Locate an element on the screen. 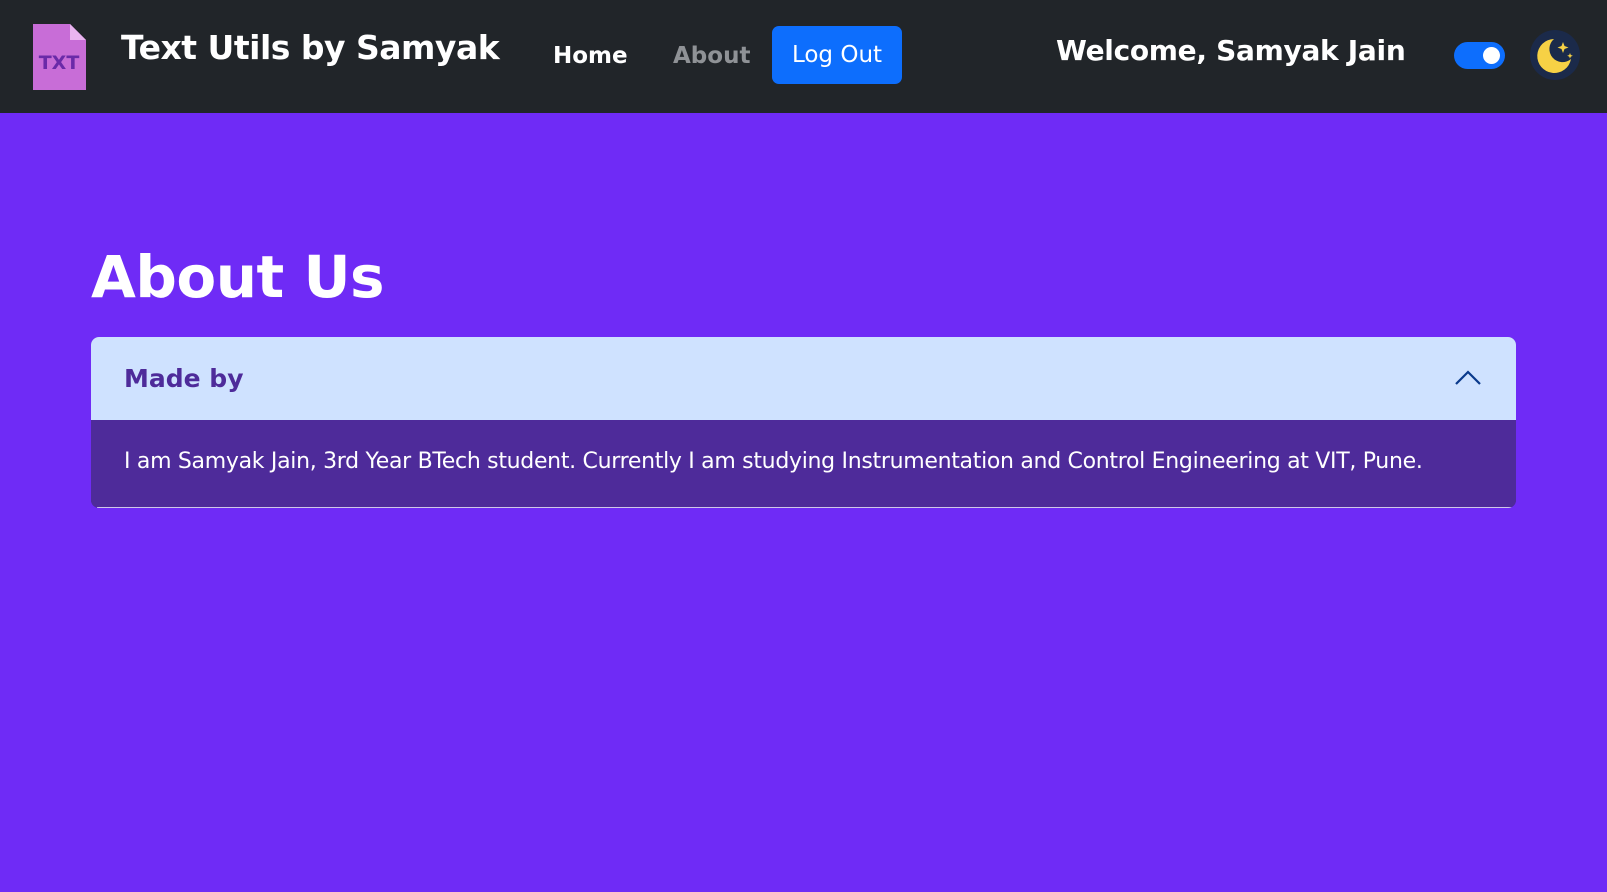 The height and width of the screenshot is (892, 1607). nav-link-home: Home is located at coordinates (590, 56).